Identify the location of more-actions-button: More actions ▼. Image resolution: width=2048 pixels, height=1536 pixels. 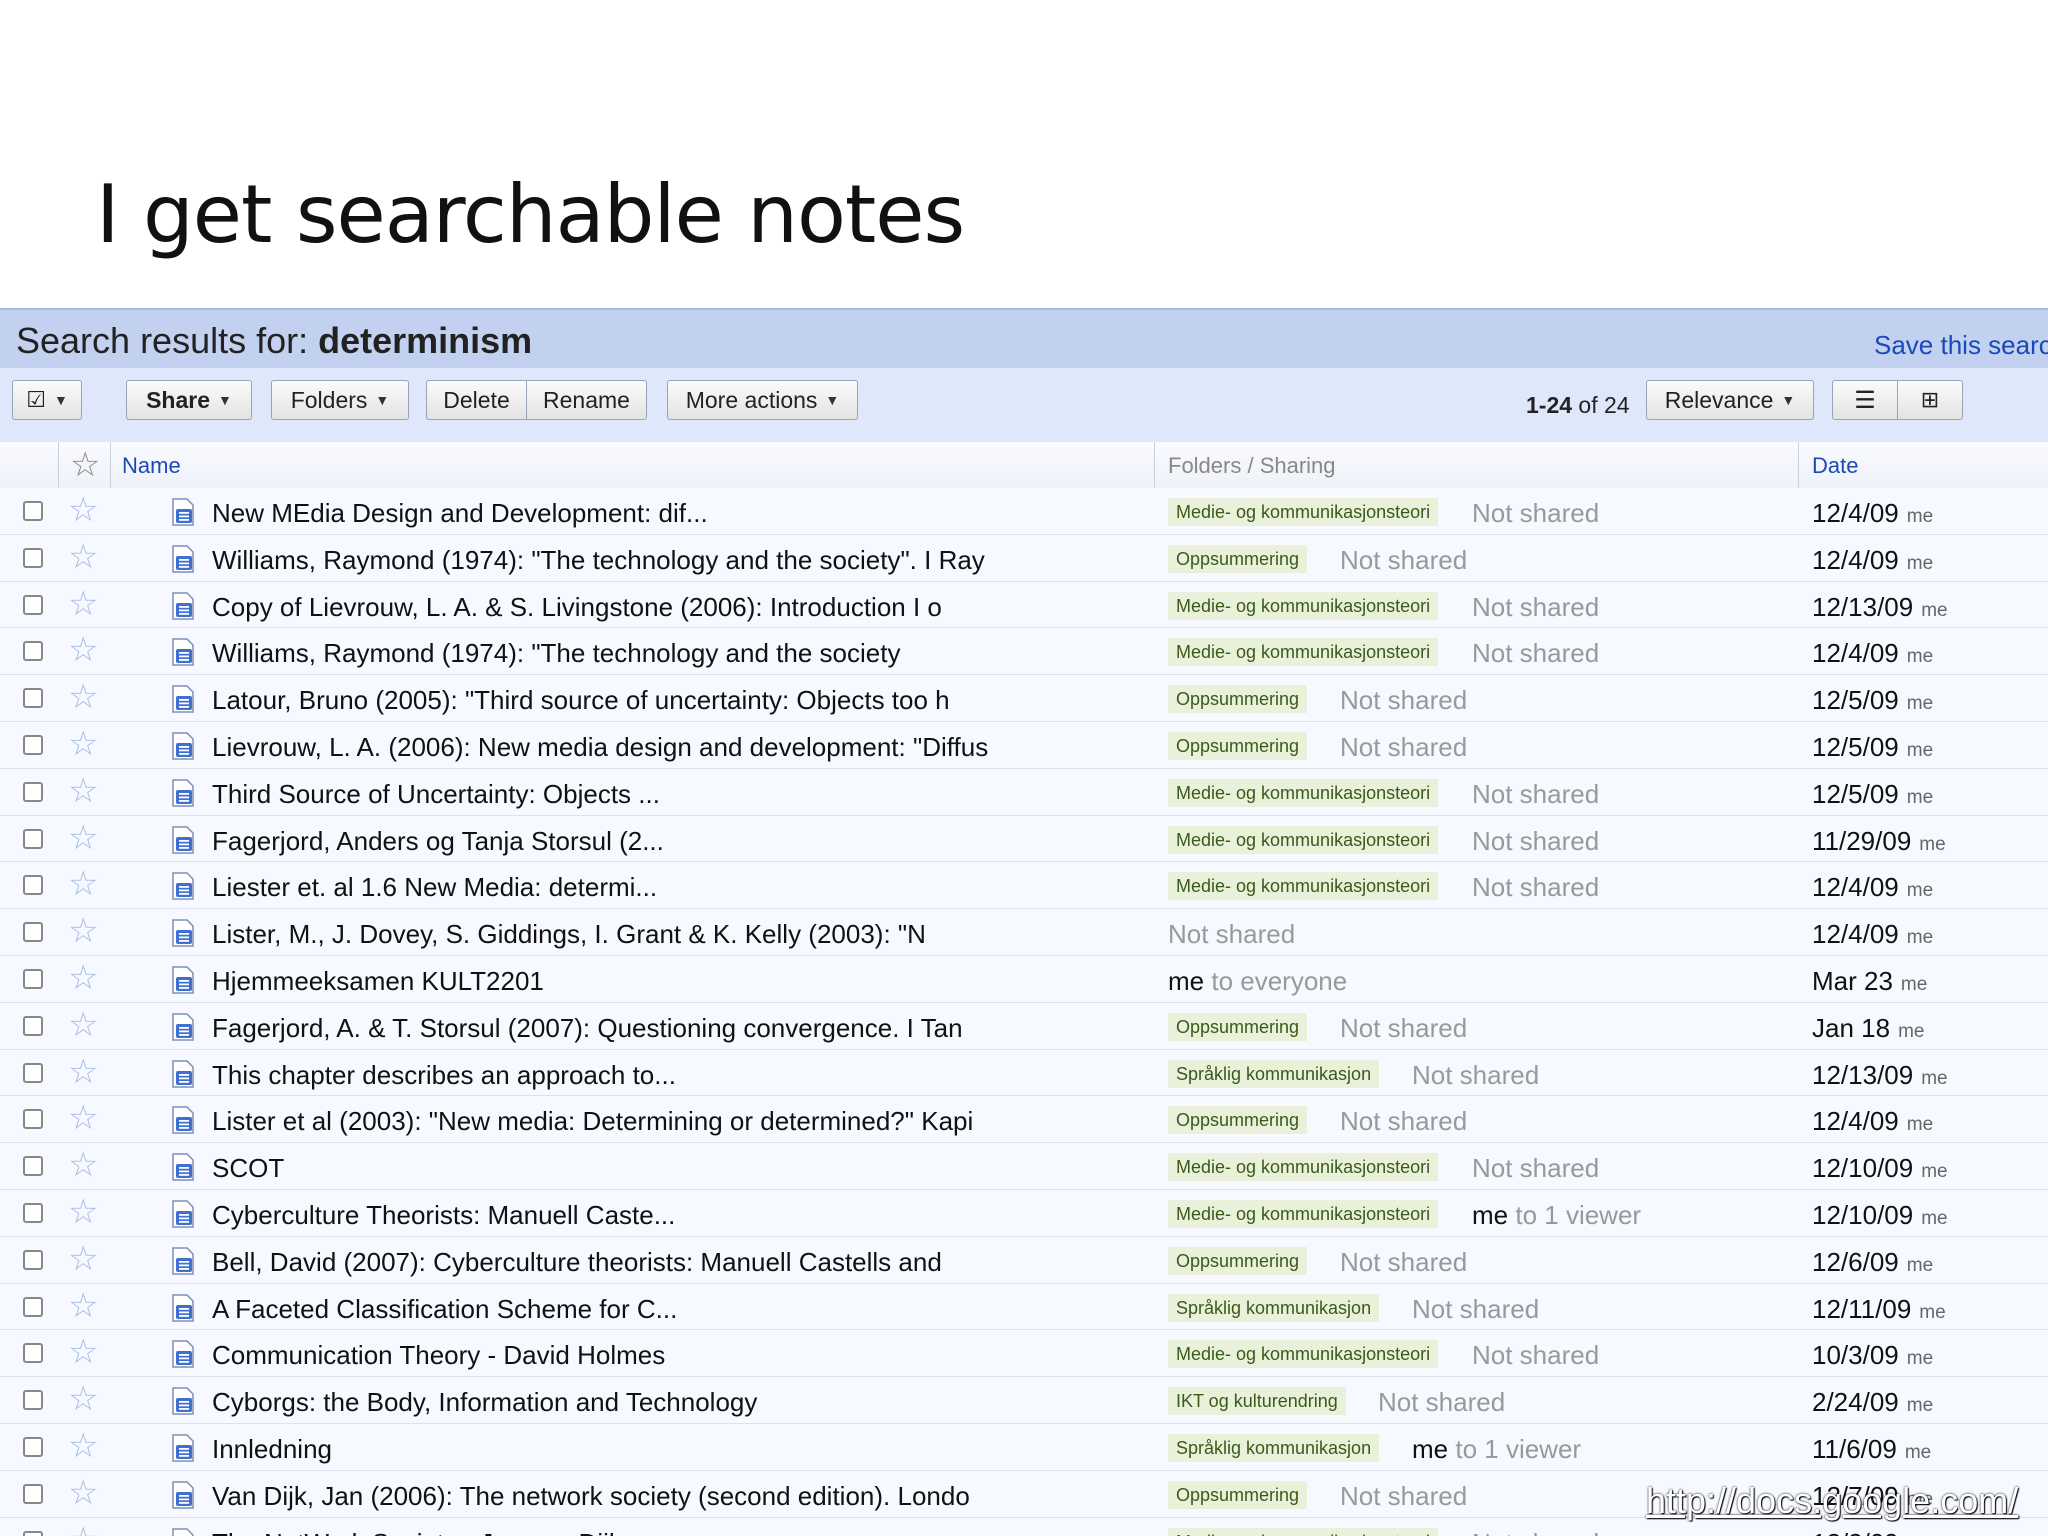
(762, 400).